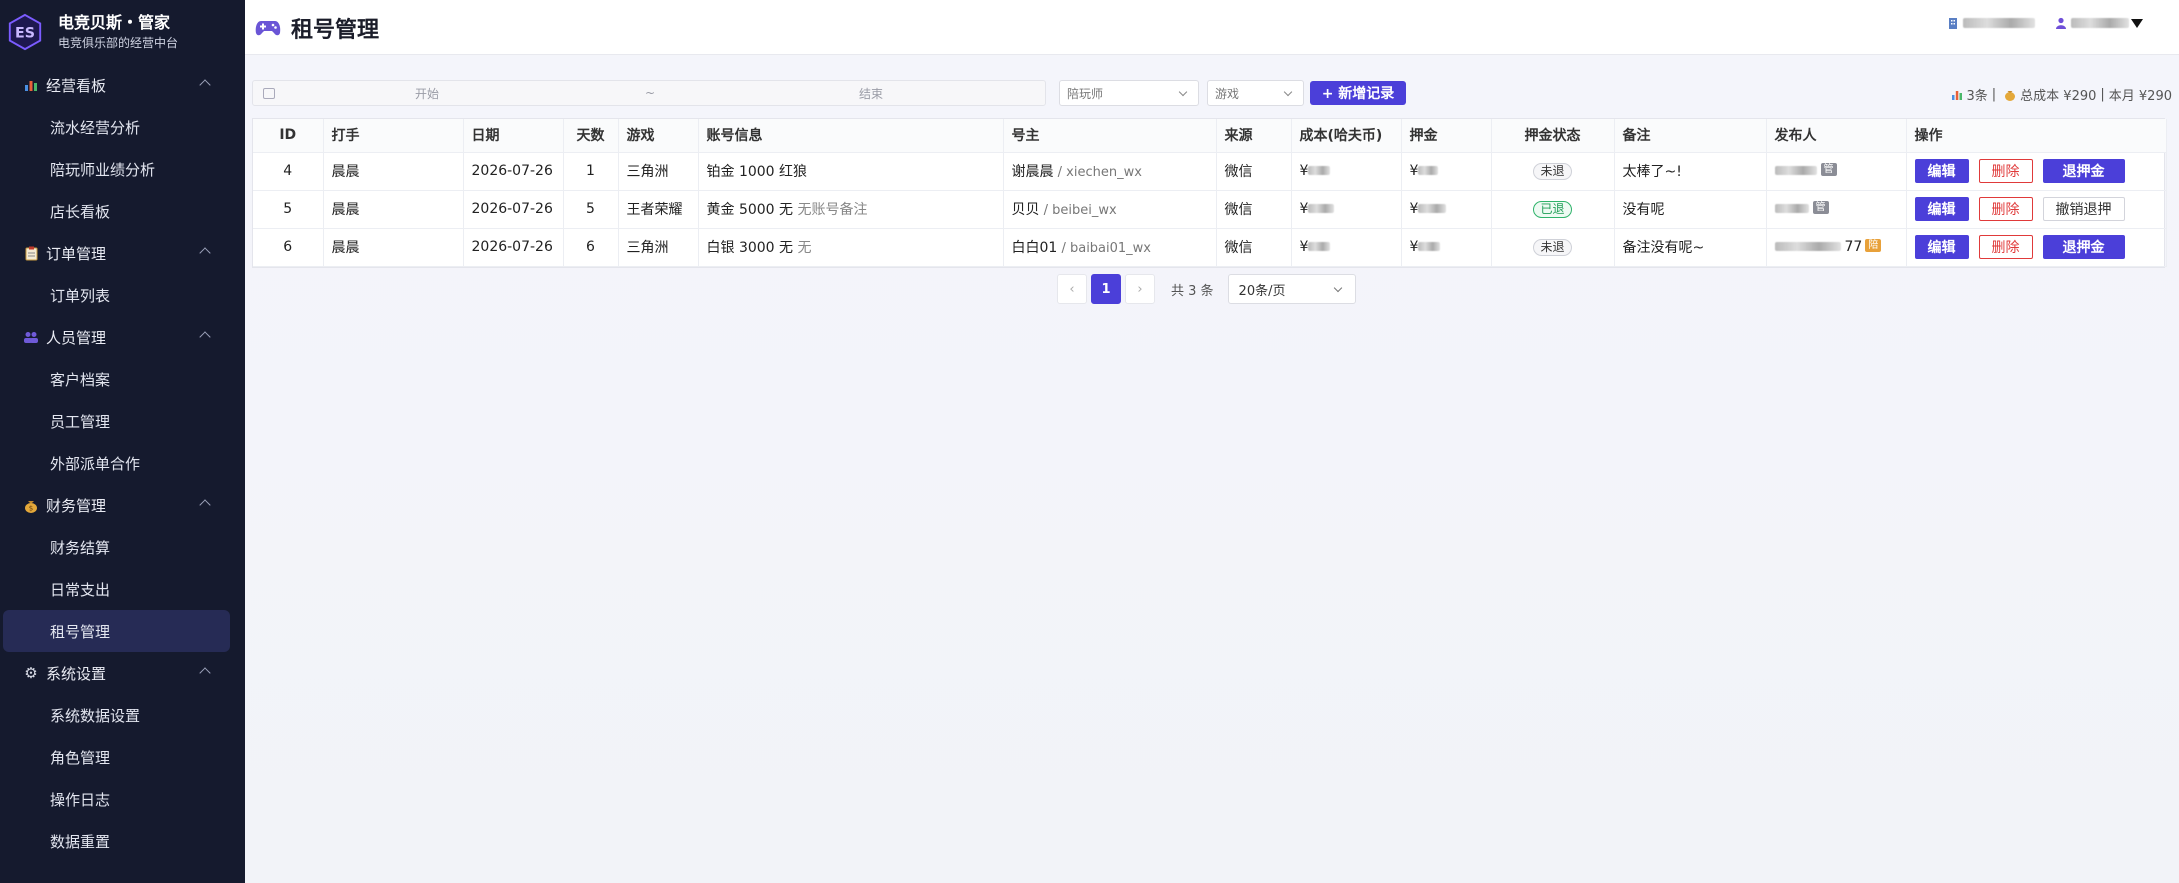 Image resolution: width=2179 pixels, height=883 pixels. What do you see at coordinates (1110, 209) in the screenshot?
I see `cell-owner: 贝贝 / beibei_wx` at bounding box center [1110, 209].